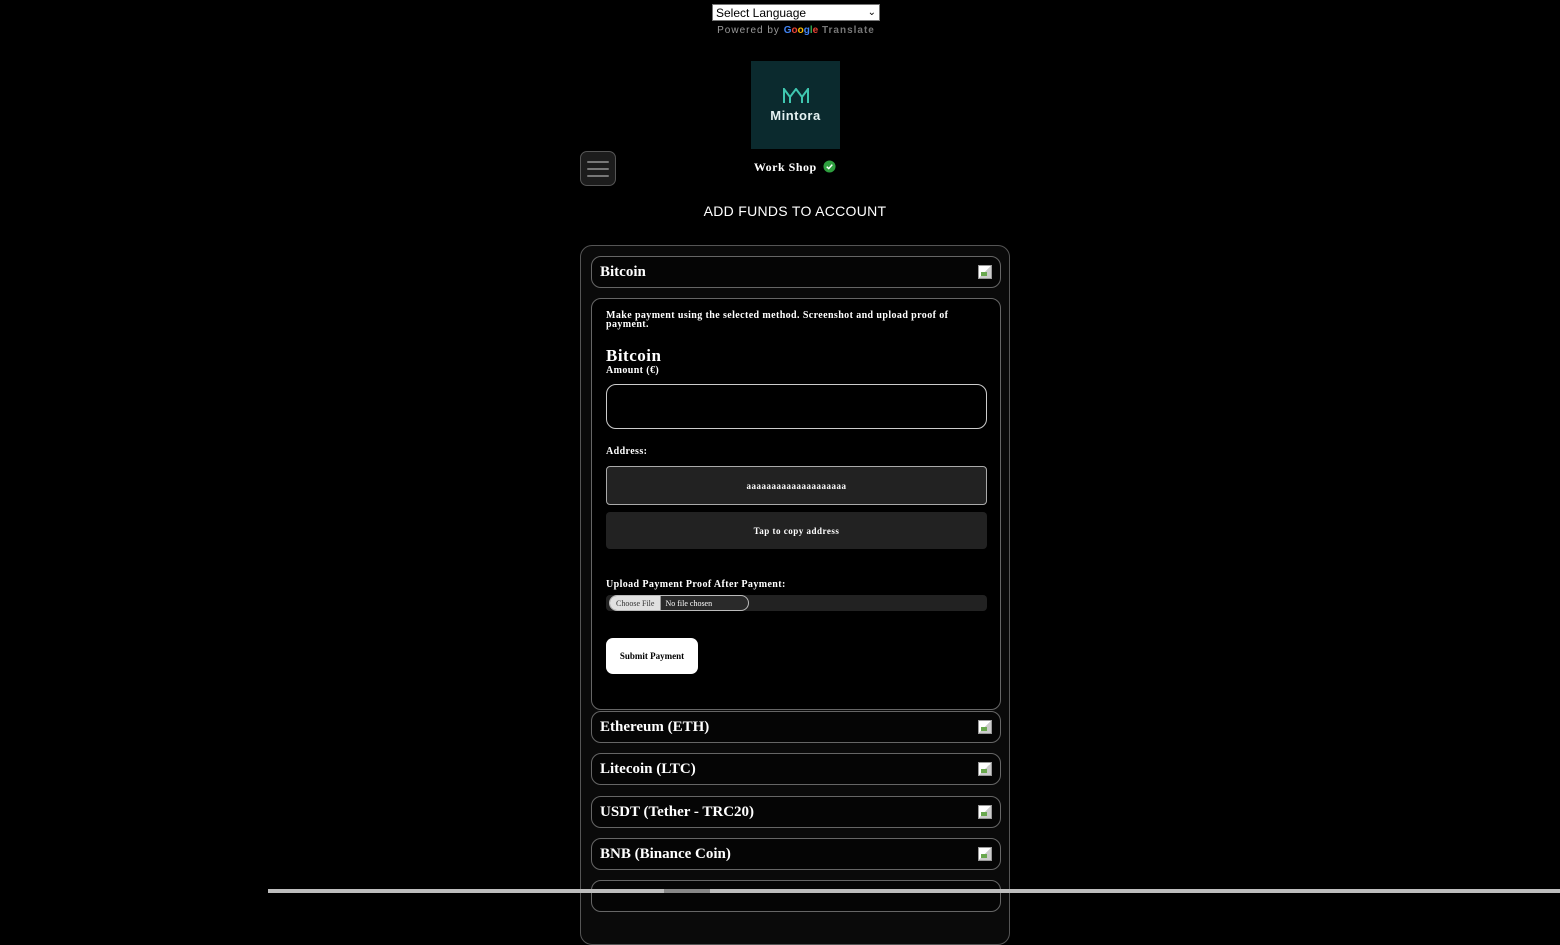 This screenshot has height=945, width=1560. I want to click on verified-badge-icon, so click(829, 166).